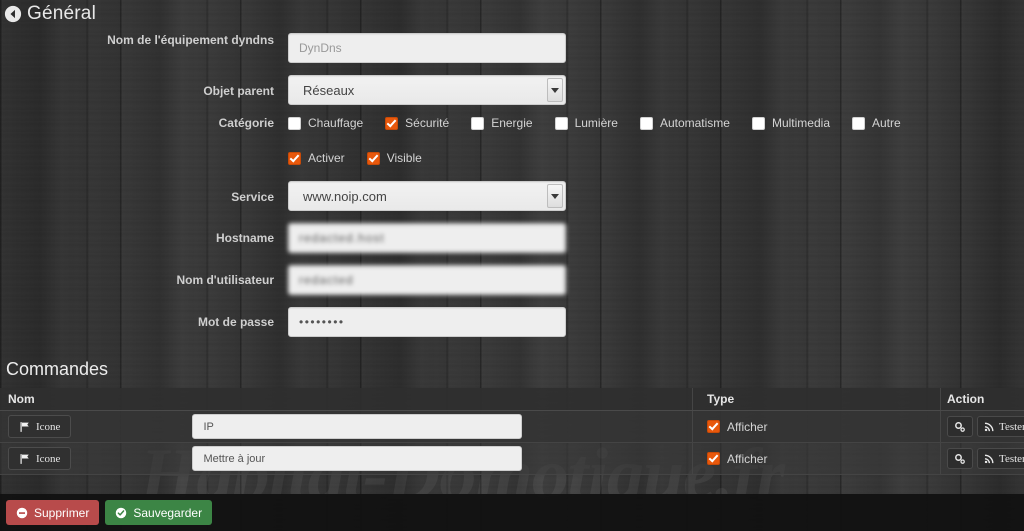 The width and height of the screenshot is (1024, 531). Describe the element at coordinates (252, 197) in the screenshot. I see `label-service: Service` at that location.